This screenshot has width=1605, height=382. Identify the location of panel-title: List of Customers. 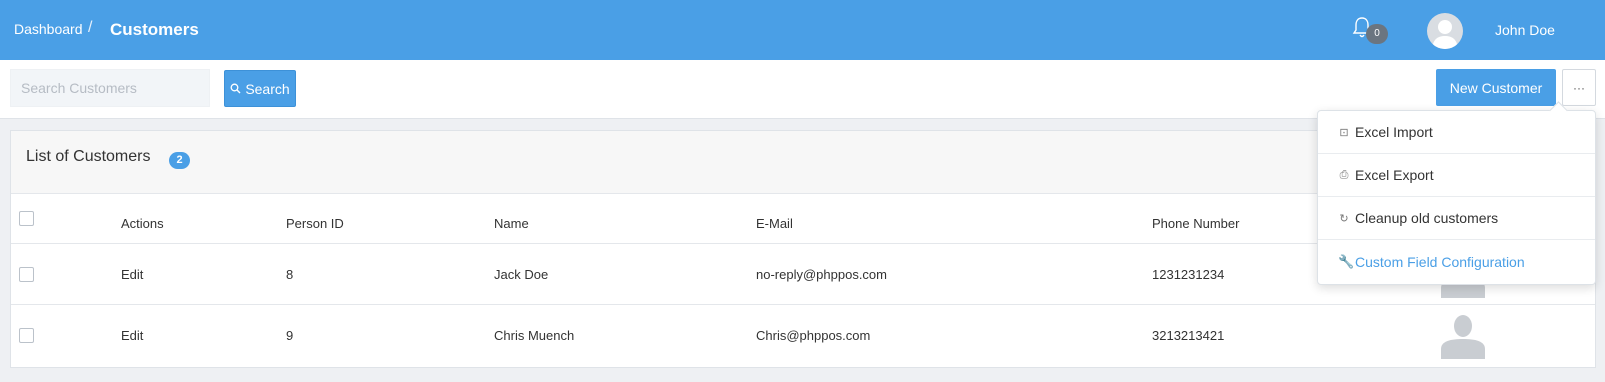
(88, 156).